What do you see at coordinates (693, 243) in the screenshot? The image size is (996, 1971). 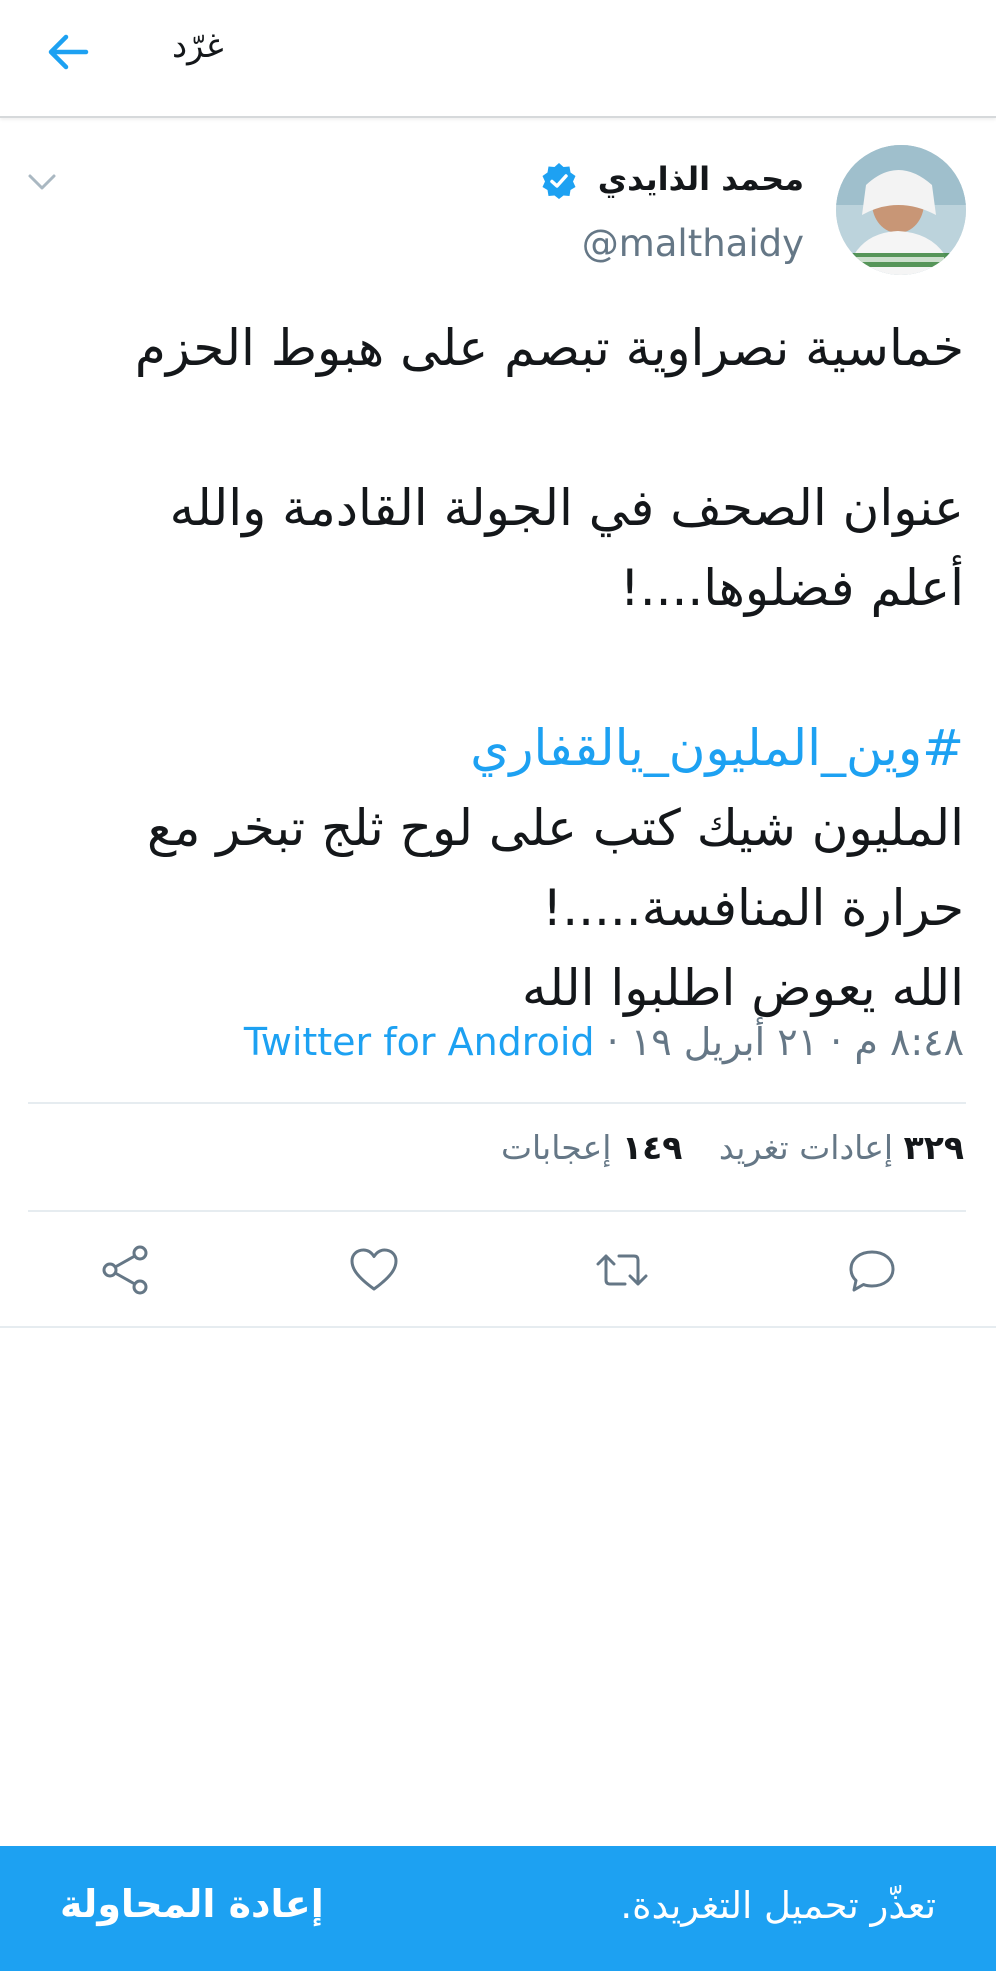 I see `author-handle: @malthaidy` at bounding box center [693, 243].